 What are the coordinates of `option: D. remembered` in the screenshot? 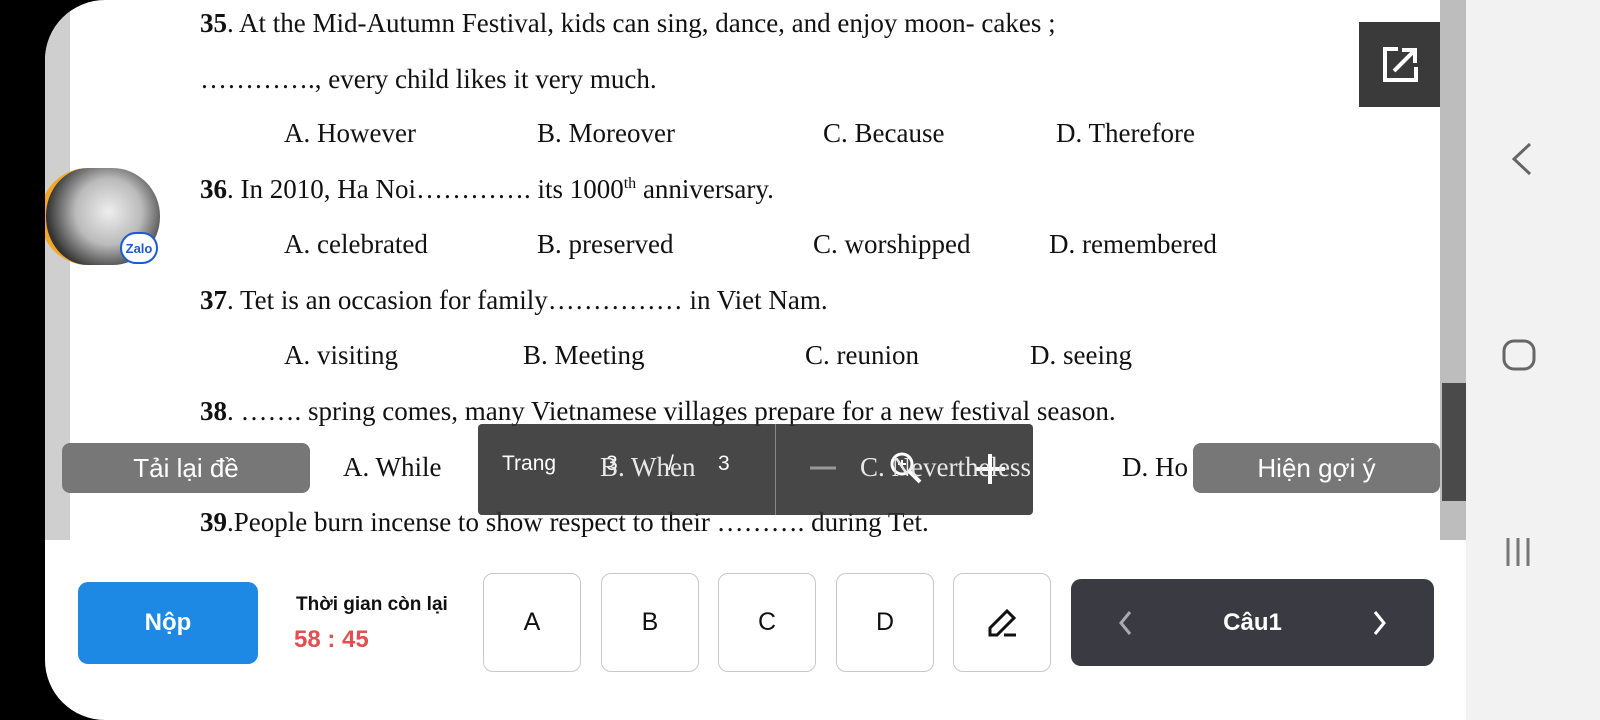 It's located at (1133, 244).